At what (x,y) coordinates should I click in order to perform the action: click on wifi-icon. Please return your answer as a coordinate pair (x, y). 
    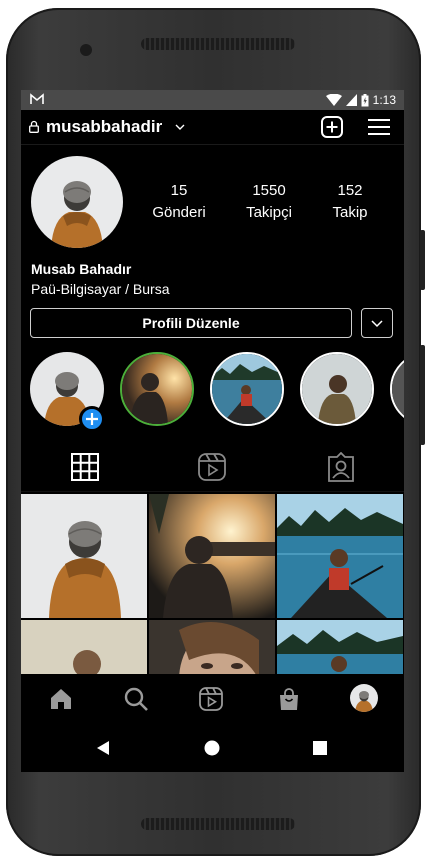
    Looking at the image, I should click on (333, 100).